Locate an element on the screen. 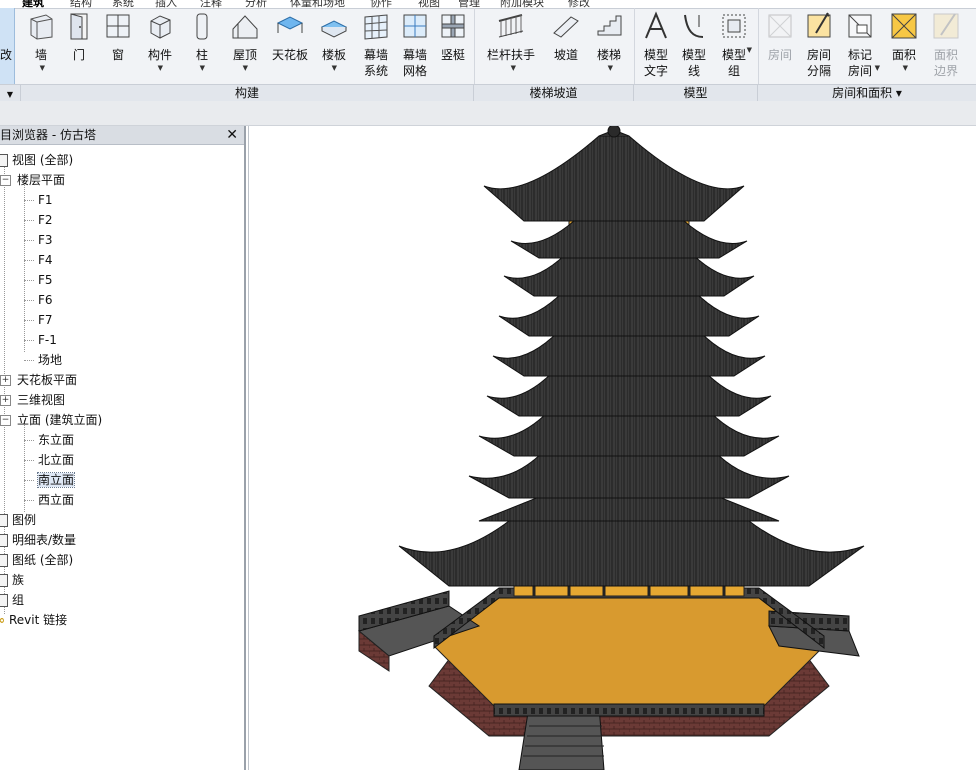 The image size is (976, 773). floor-icon is located at coordinates (334, 29).